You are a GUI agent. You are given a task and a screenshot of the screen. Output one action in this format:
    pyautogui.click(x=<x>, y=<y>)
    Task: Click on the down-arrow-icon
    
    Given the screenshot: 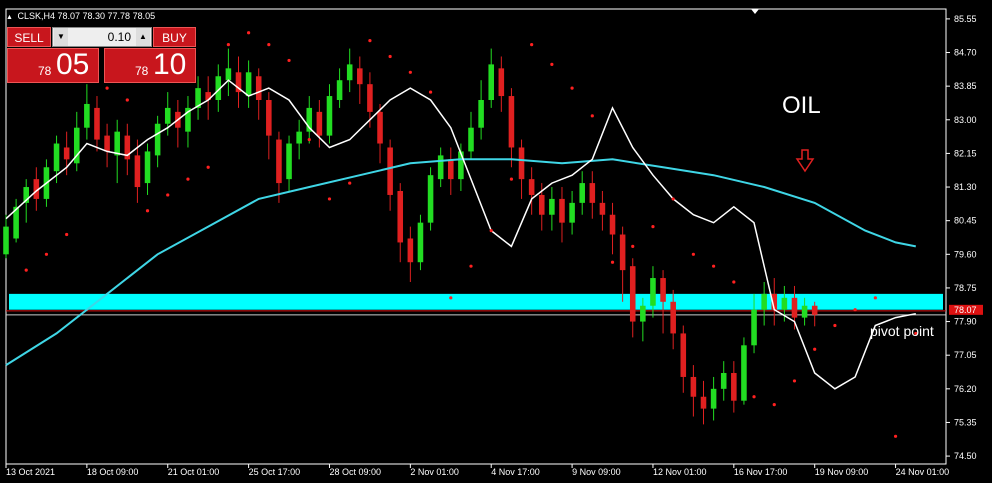 What is the action you would take?
    pyautogui.click(x=805, y=161)
    